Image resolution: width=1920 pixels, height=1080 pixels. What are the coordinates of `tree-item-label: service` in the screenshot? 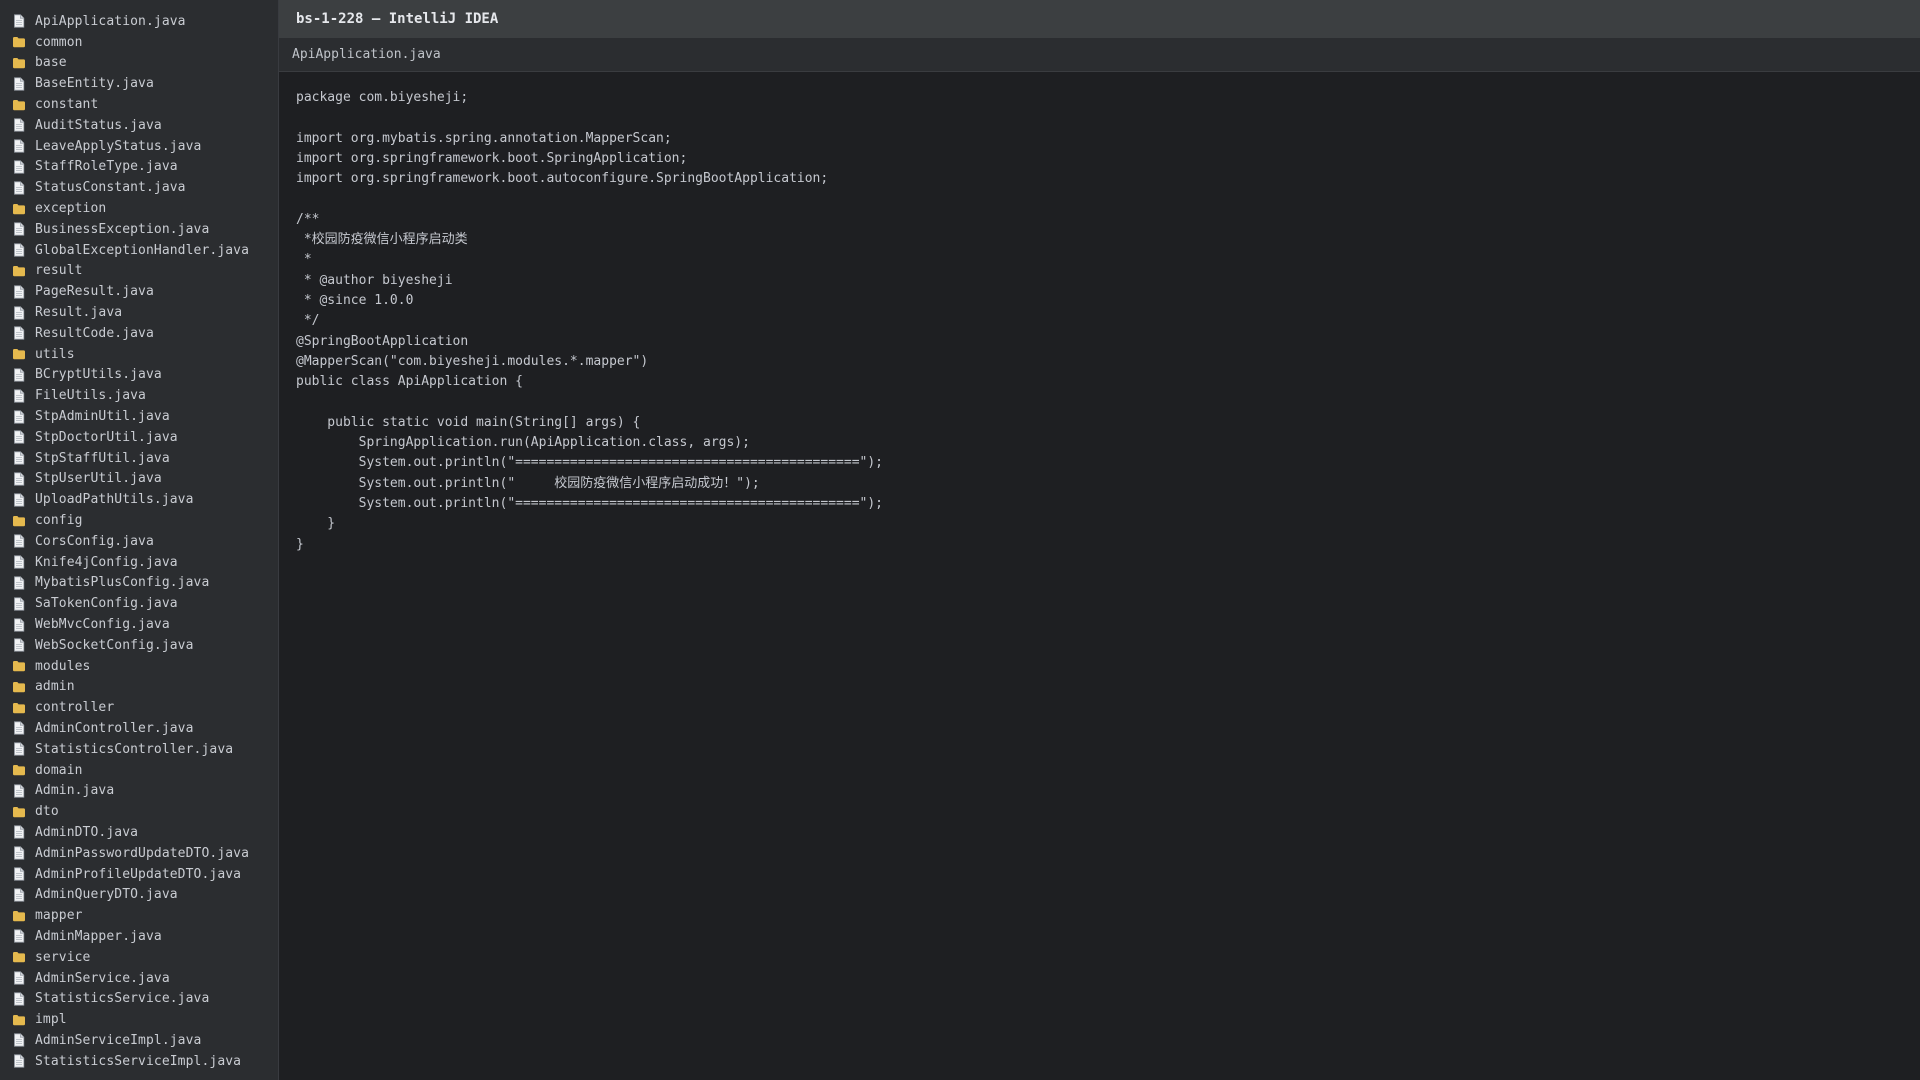 It's located at (63, 957).